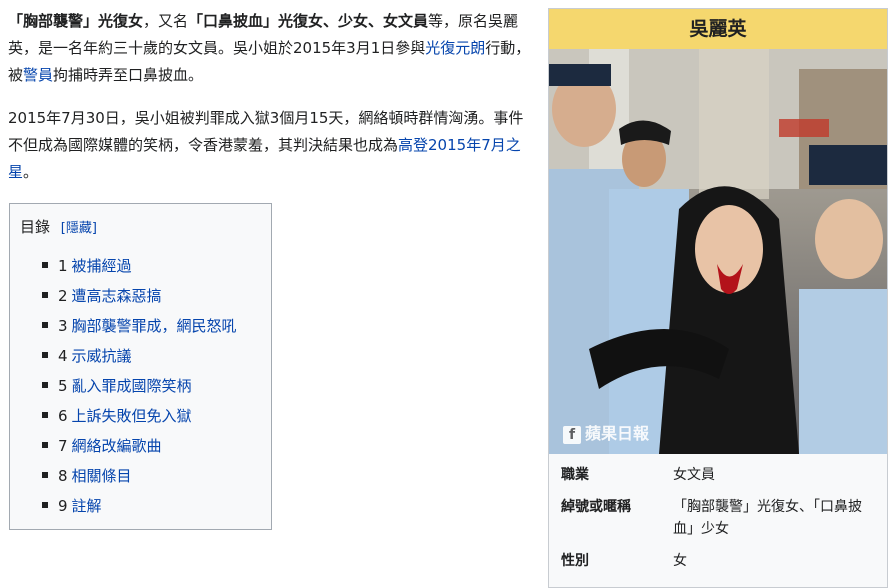  I want to click on toc-item-number: 7, so click(63, 446).